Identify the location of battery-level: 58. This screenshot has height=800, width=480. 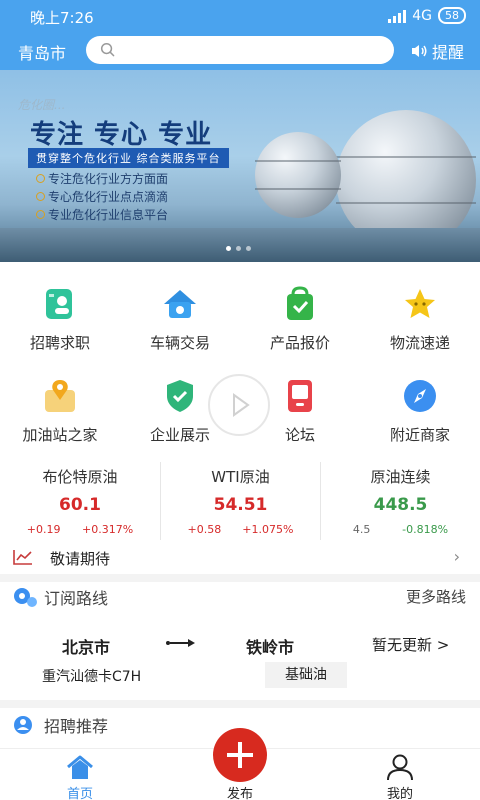
(452, 15).